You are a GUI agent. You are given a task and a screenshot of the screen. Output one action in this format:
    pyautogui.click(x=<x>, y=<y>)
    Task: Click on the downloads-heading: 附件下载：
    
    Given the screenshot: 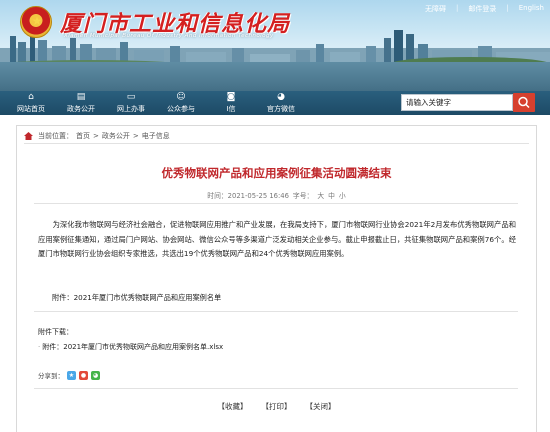 What is the action you would take?
    pyautogui.click(x=55, y=332)
    